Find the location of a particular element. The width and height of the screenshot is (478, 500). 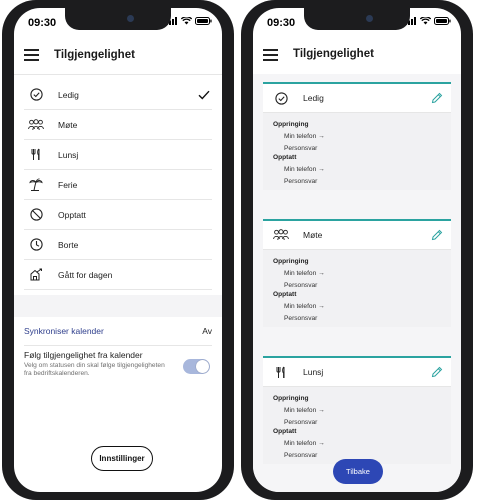

section-spacer is located at coordinates (118, 306).